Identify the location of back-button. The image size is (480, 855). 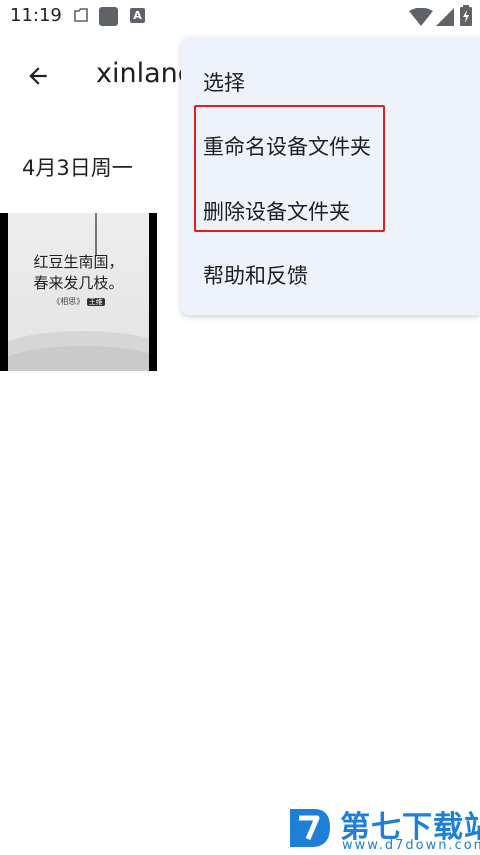
(38, 76).